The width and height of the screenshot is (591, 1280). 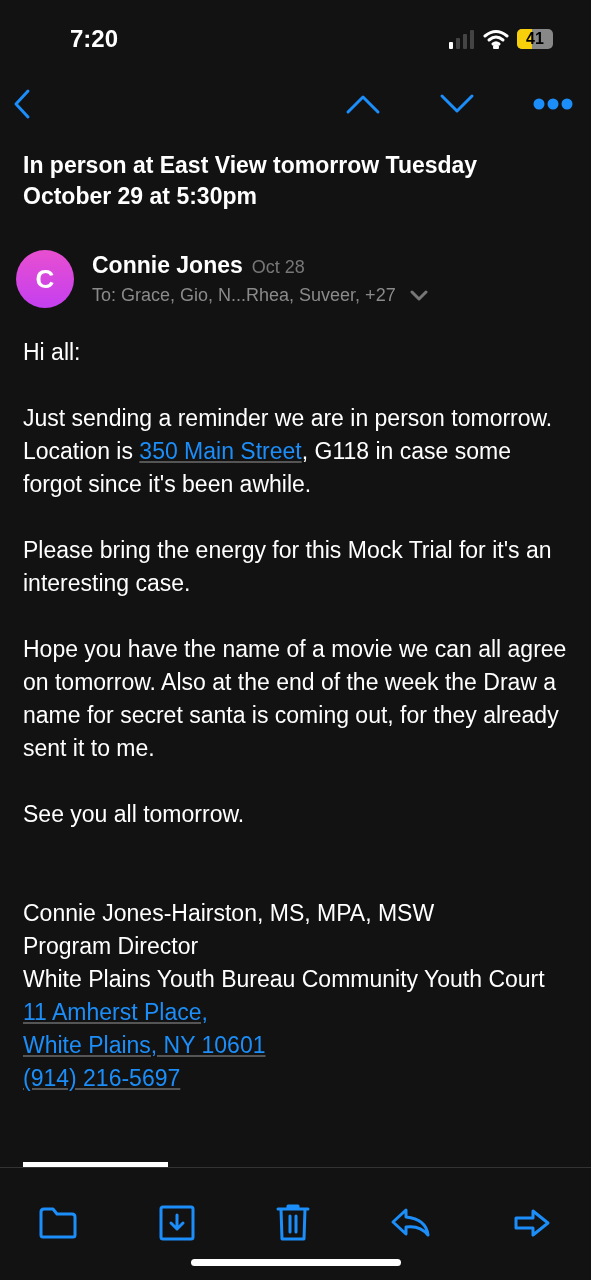 I want to click on body-paragraph: Please bring the energy for this Mock Trial for it's an interesting case., so click(x=288, y=567).